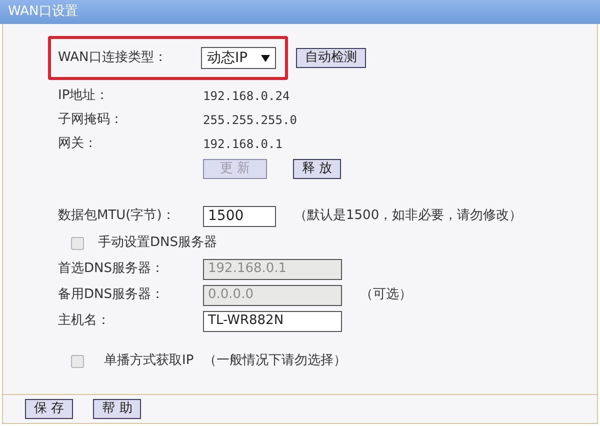  I want to click on status-button: 释 放, so click(317, 169).